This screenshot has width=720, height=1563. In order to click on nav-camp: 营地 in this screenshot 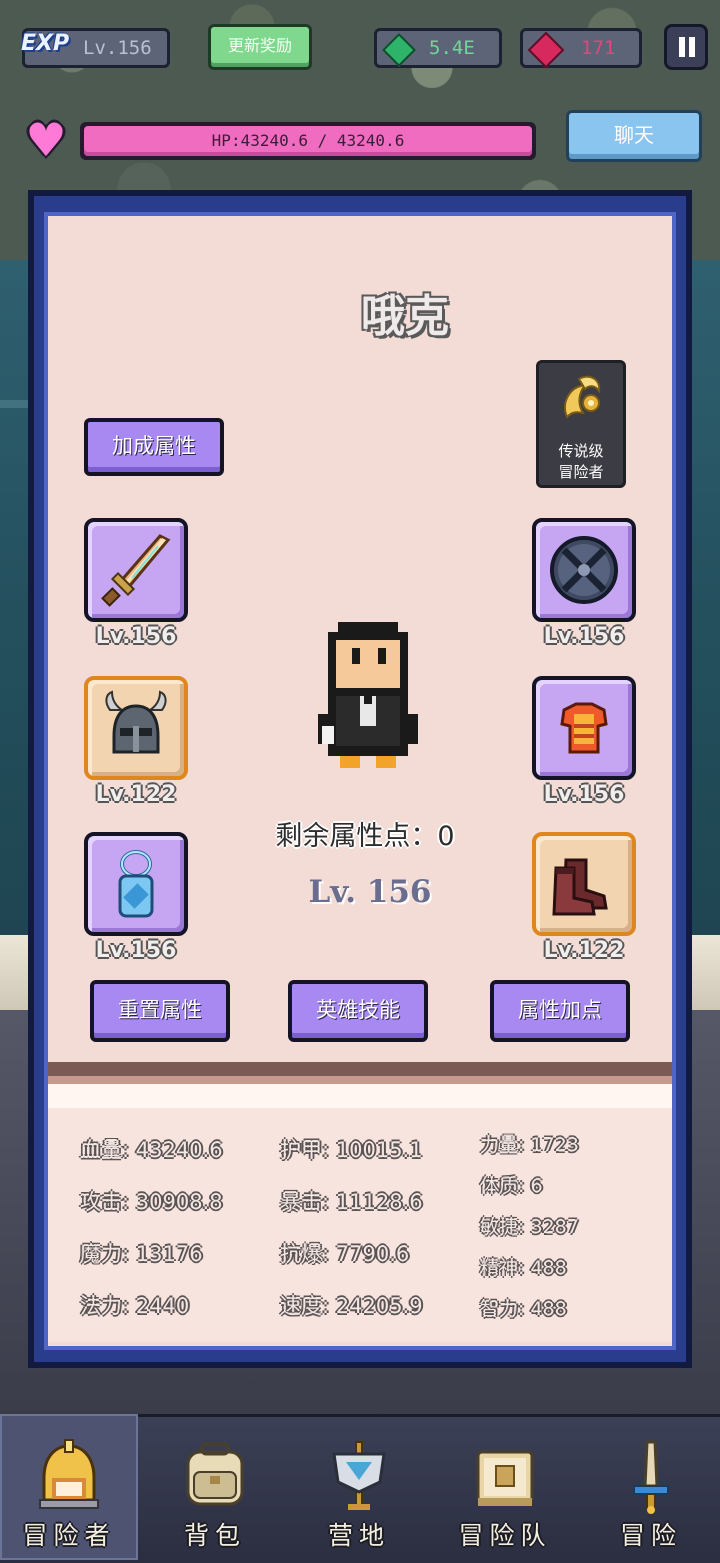, I will do `click(359, 1487)`.